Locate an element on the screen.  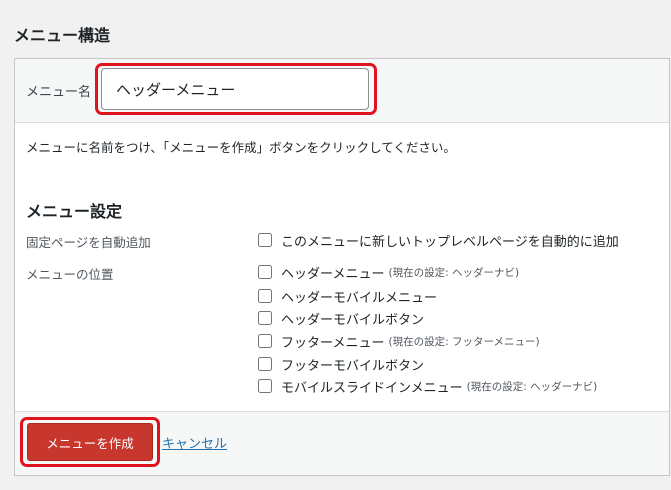
location-option-label: ヘッダーモバイルメニュー is located at coordinates (359, 298).